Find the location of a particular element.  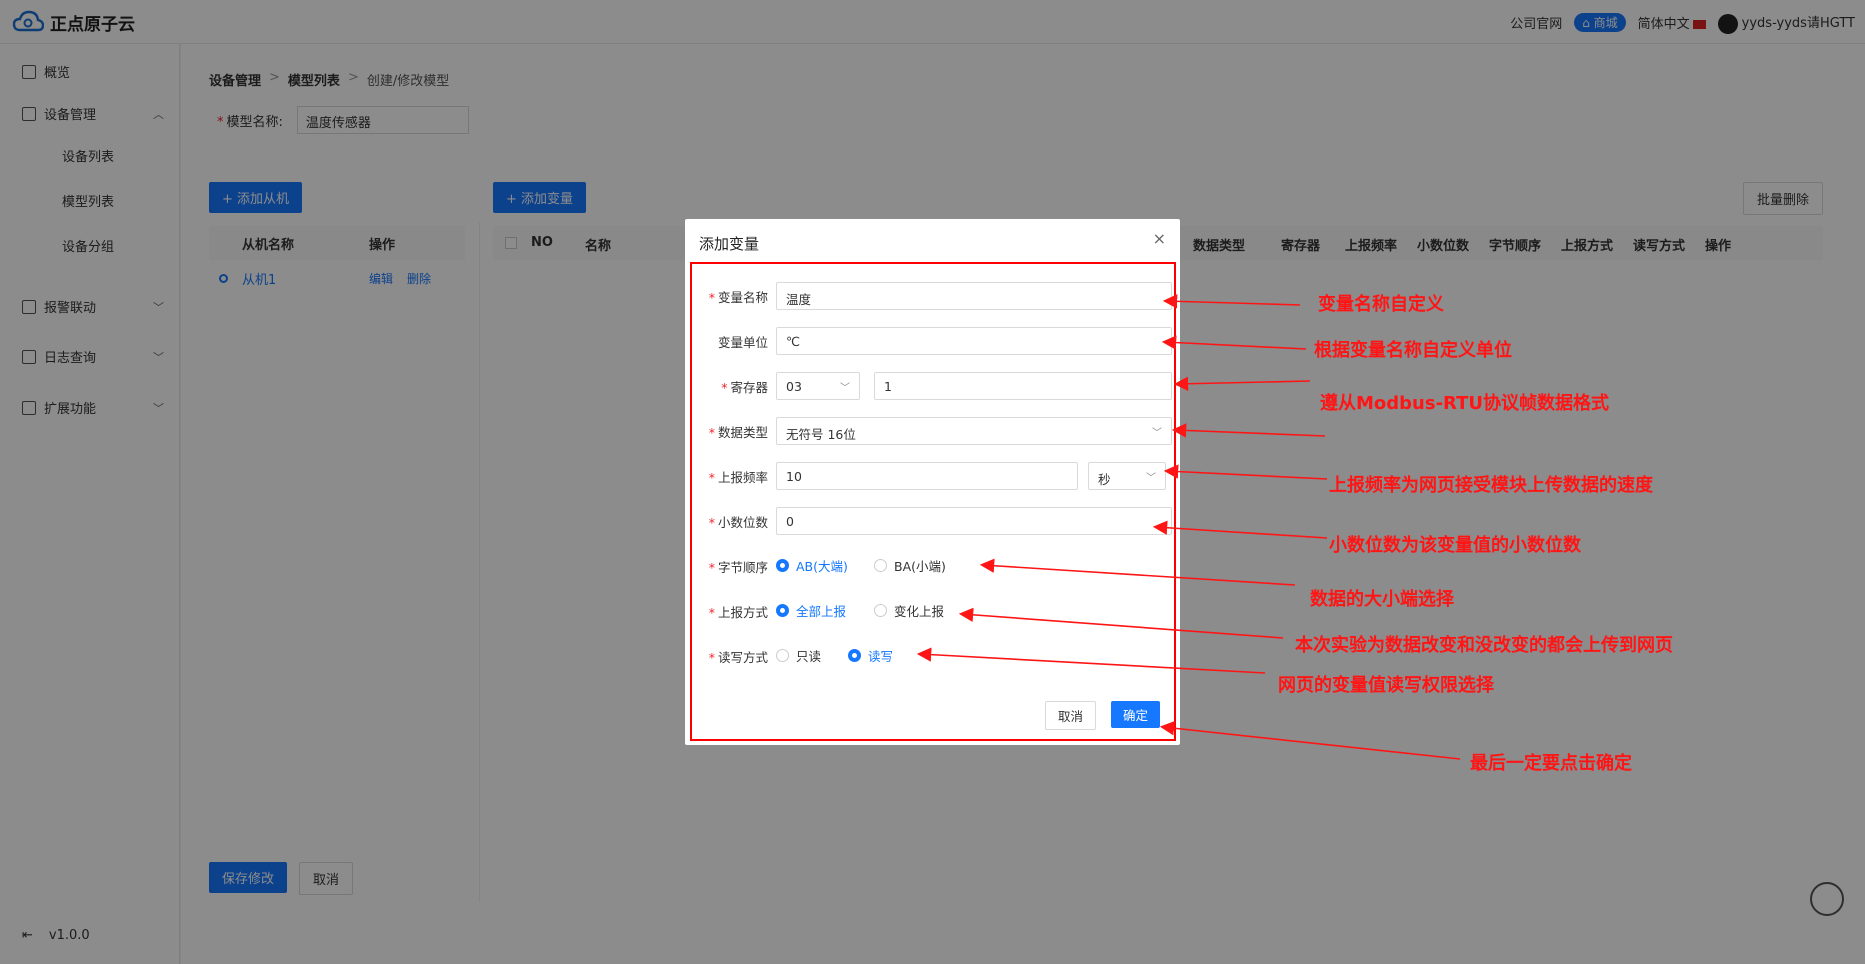

arrow-confirm is located at coordinates (1310, 740).